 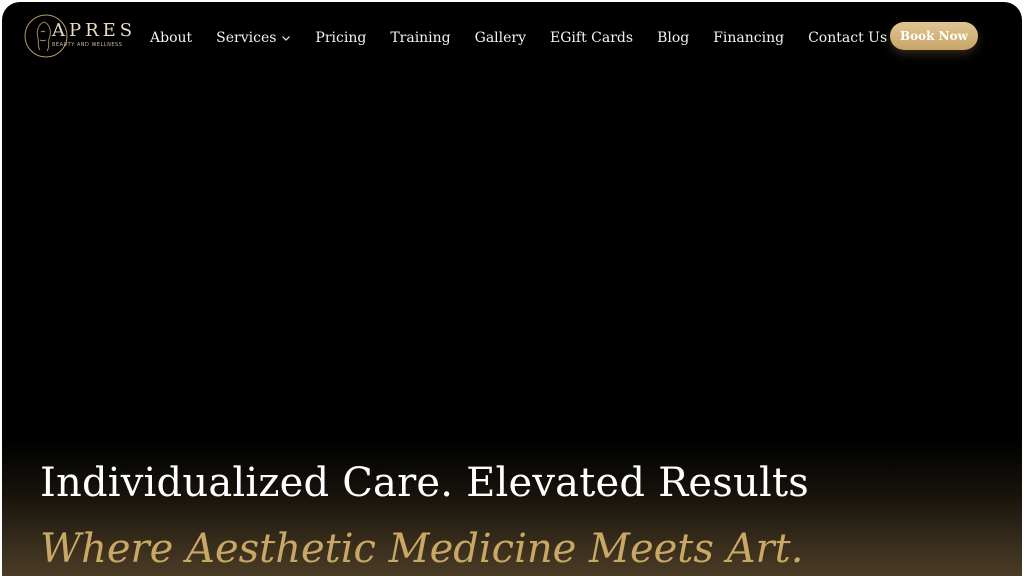 I want to click on nav-item-contact-us: Contact Us, so click(x=847, y=38).